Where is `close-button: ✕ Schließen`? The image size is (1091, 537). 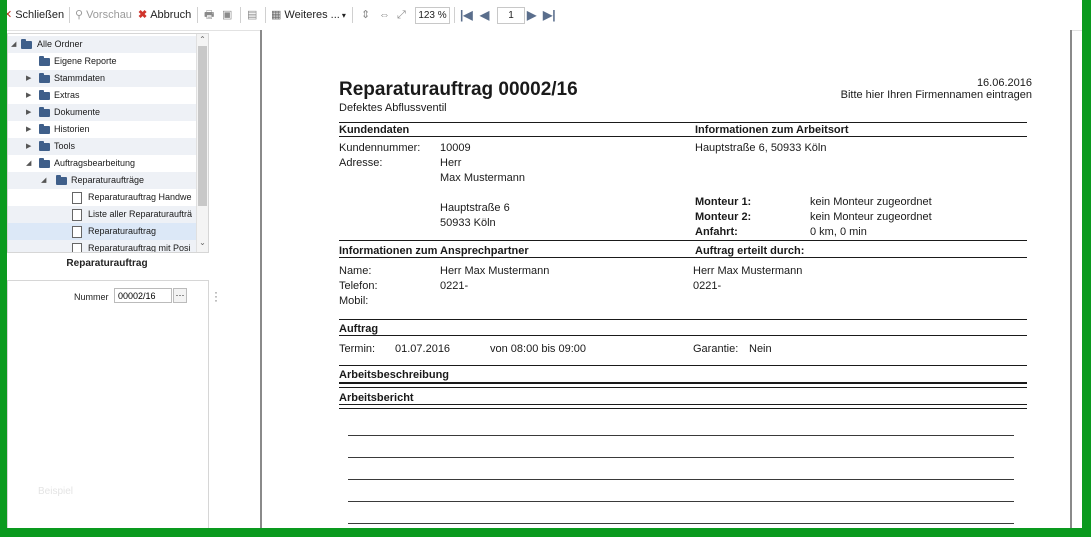 close-button: ✕ Schließen is located at coordinates (35, 15).